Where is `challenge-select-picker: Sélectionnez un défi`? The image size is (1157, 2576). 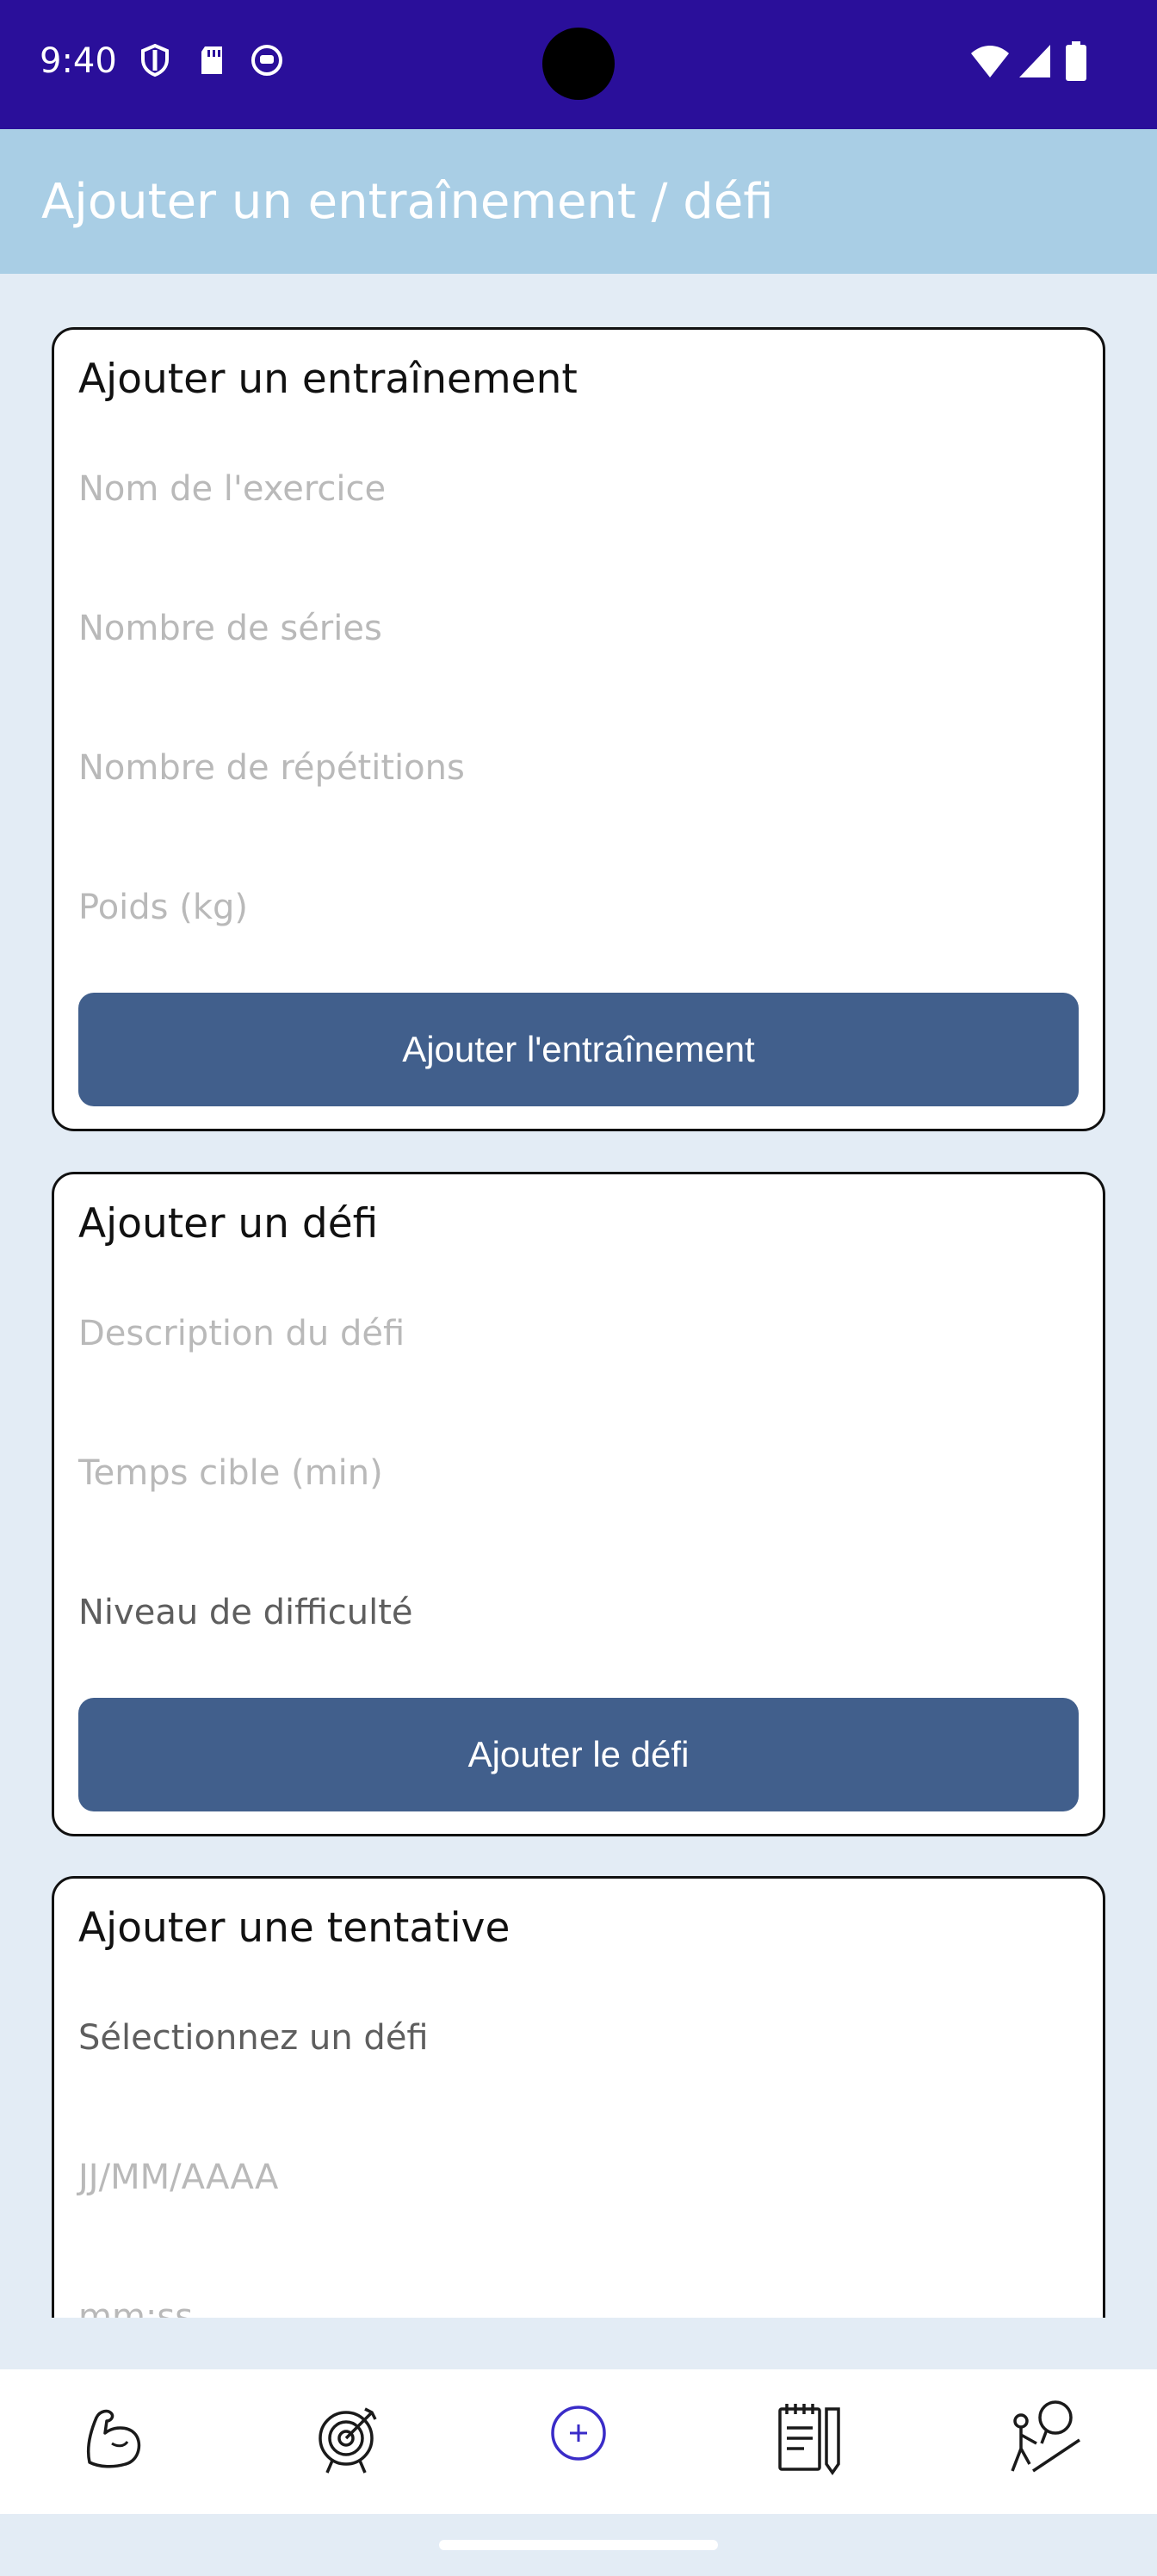 challenge-select-picker: Sélectionnez un défi is located at coordinates (254, 2038).